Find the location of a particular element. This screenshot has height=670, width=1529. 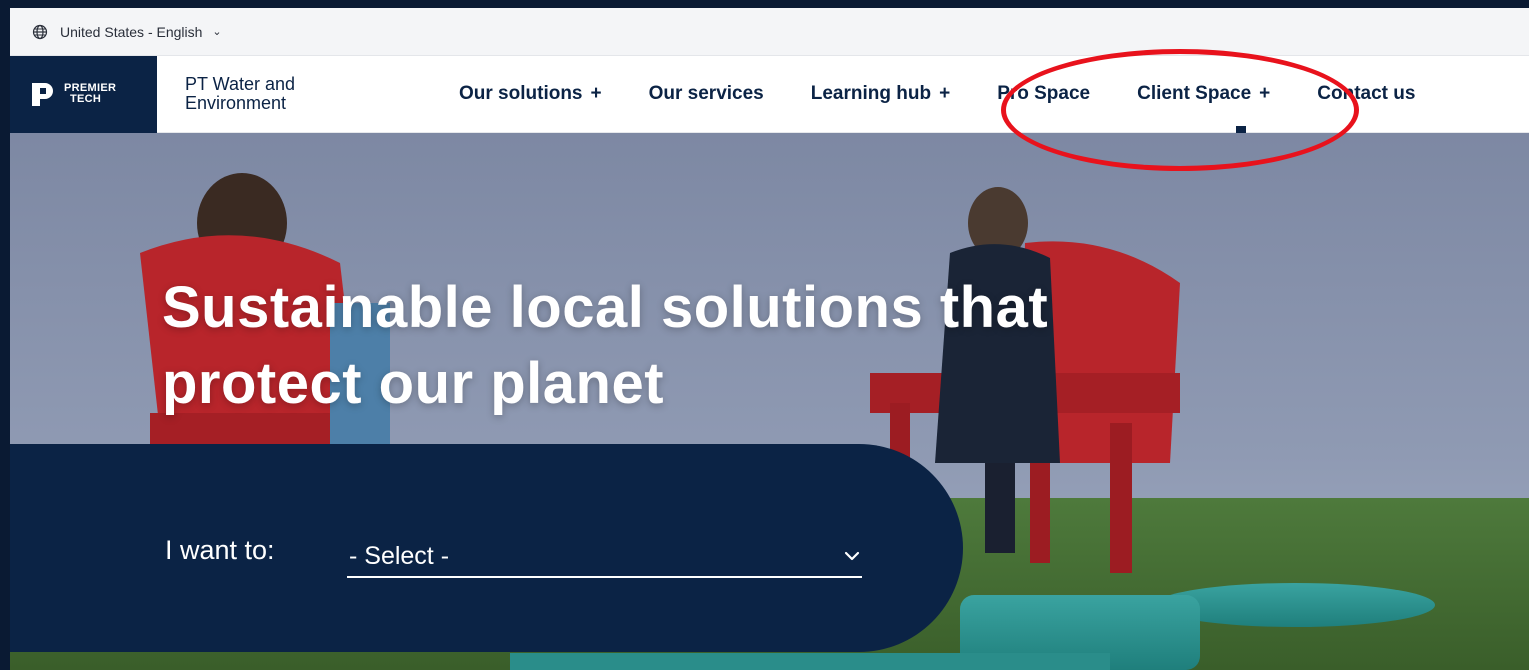

nav-our-solutions: Our solutions + is located at coordinates (530, 94).